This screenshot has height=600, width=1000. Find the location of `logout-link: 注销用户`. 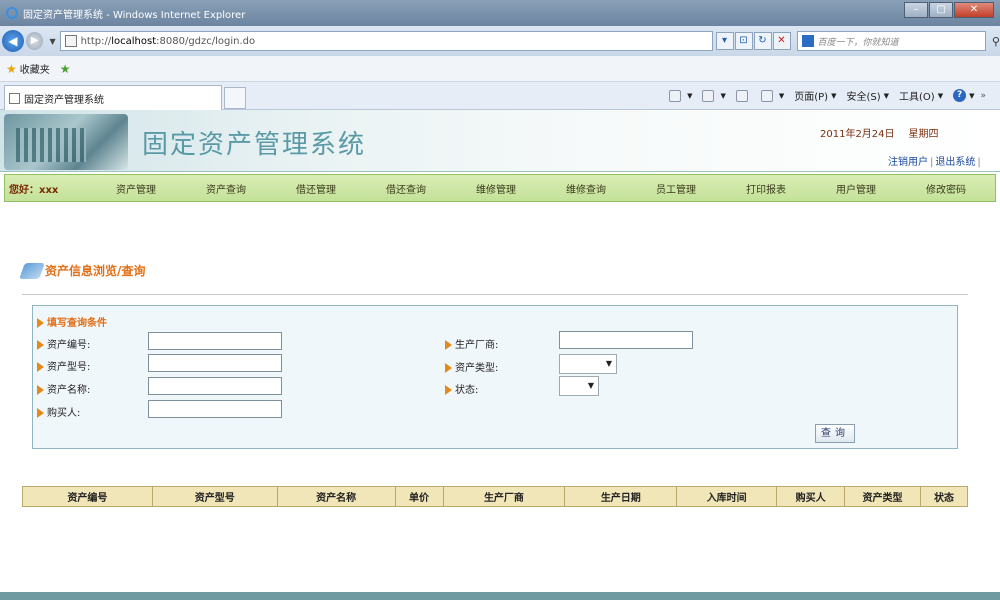

logout-link: 注销用户 is located at coordinates (908, 162).